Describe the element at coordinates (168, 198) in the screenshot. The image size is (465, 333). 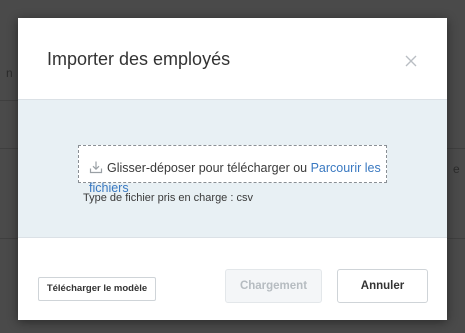
I see `supported-filetype-note: Type de fichier pris en charge : csv` at that location.